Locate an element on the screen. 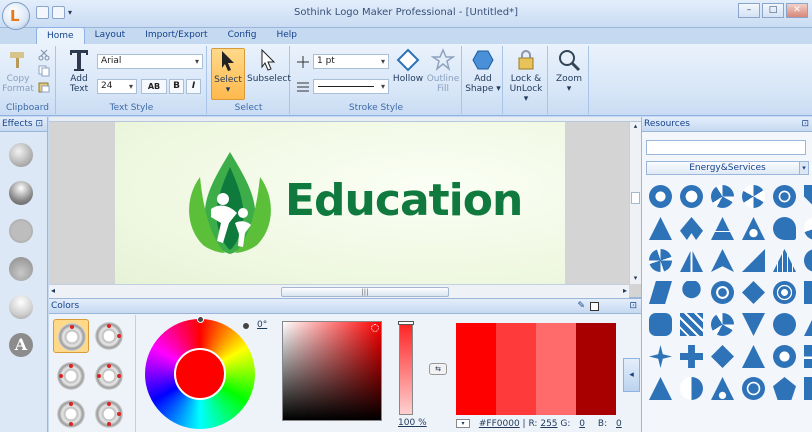 The width and height of the screenshot is (812, 432). tab-help: Help is located at coordinates (286, 35).